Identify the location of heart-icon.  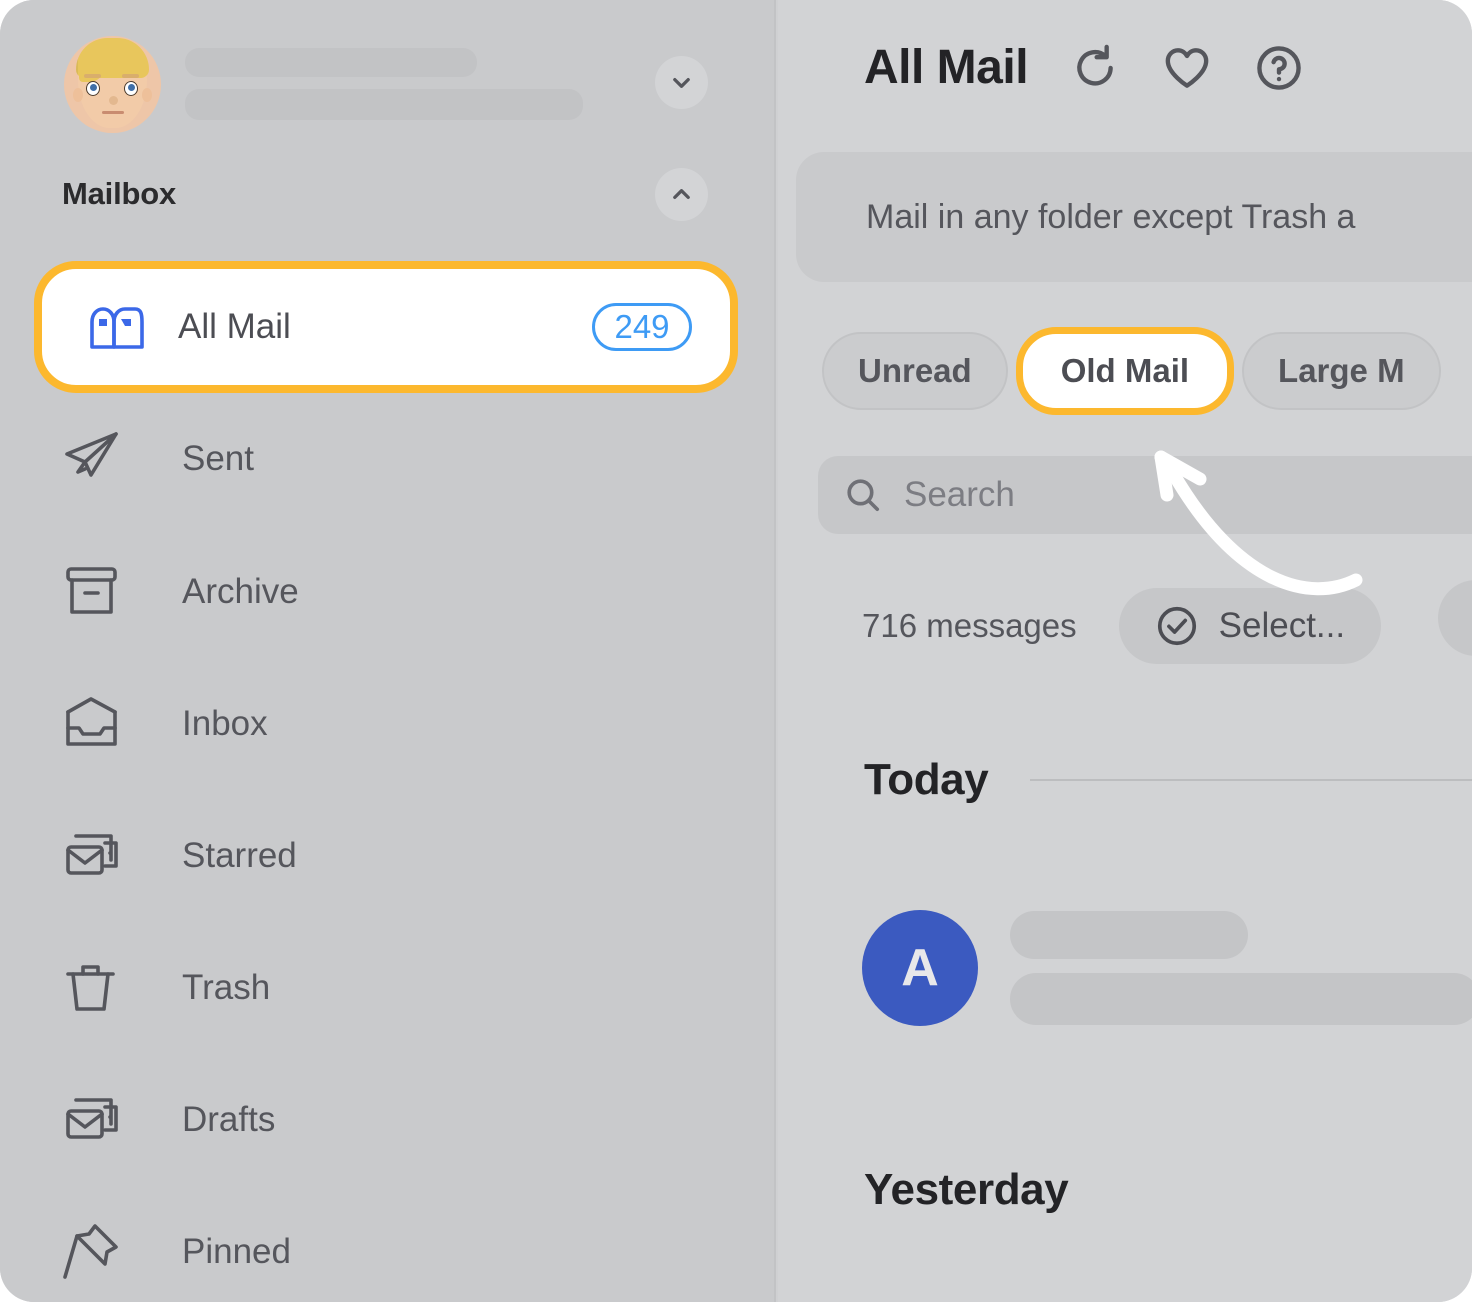
(1187, 68).